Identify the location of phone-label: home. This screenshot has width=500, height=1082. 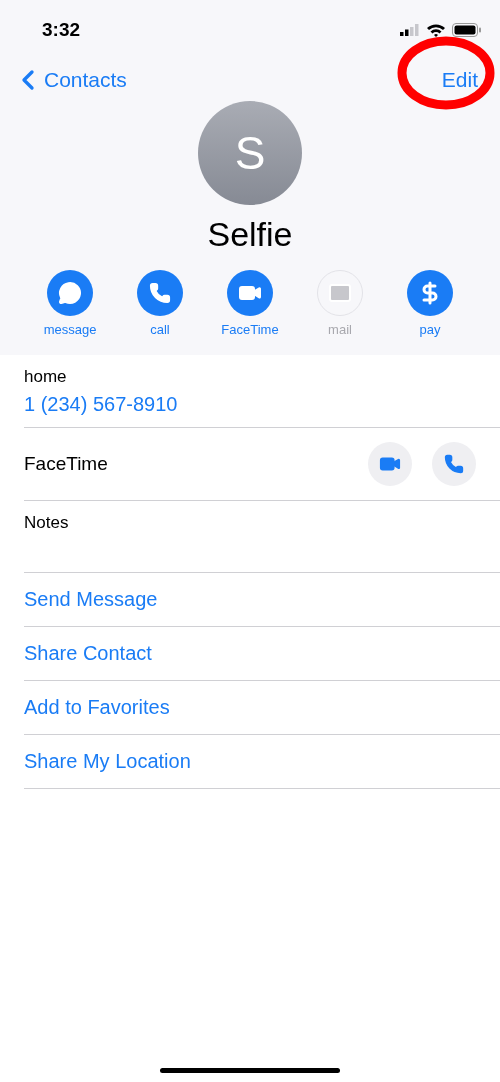
(46, 376).